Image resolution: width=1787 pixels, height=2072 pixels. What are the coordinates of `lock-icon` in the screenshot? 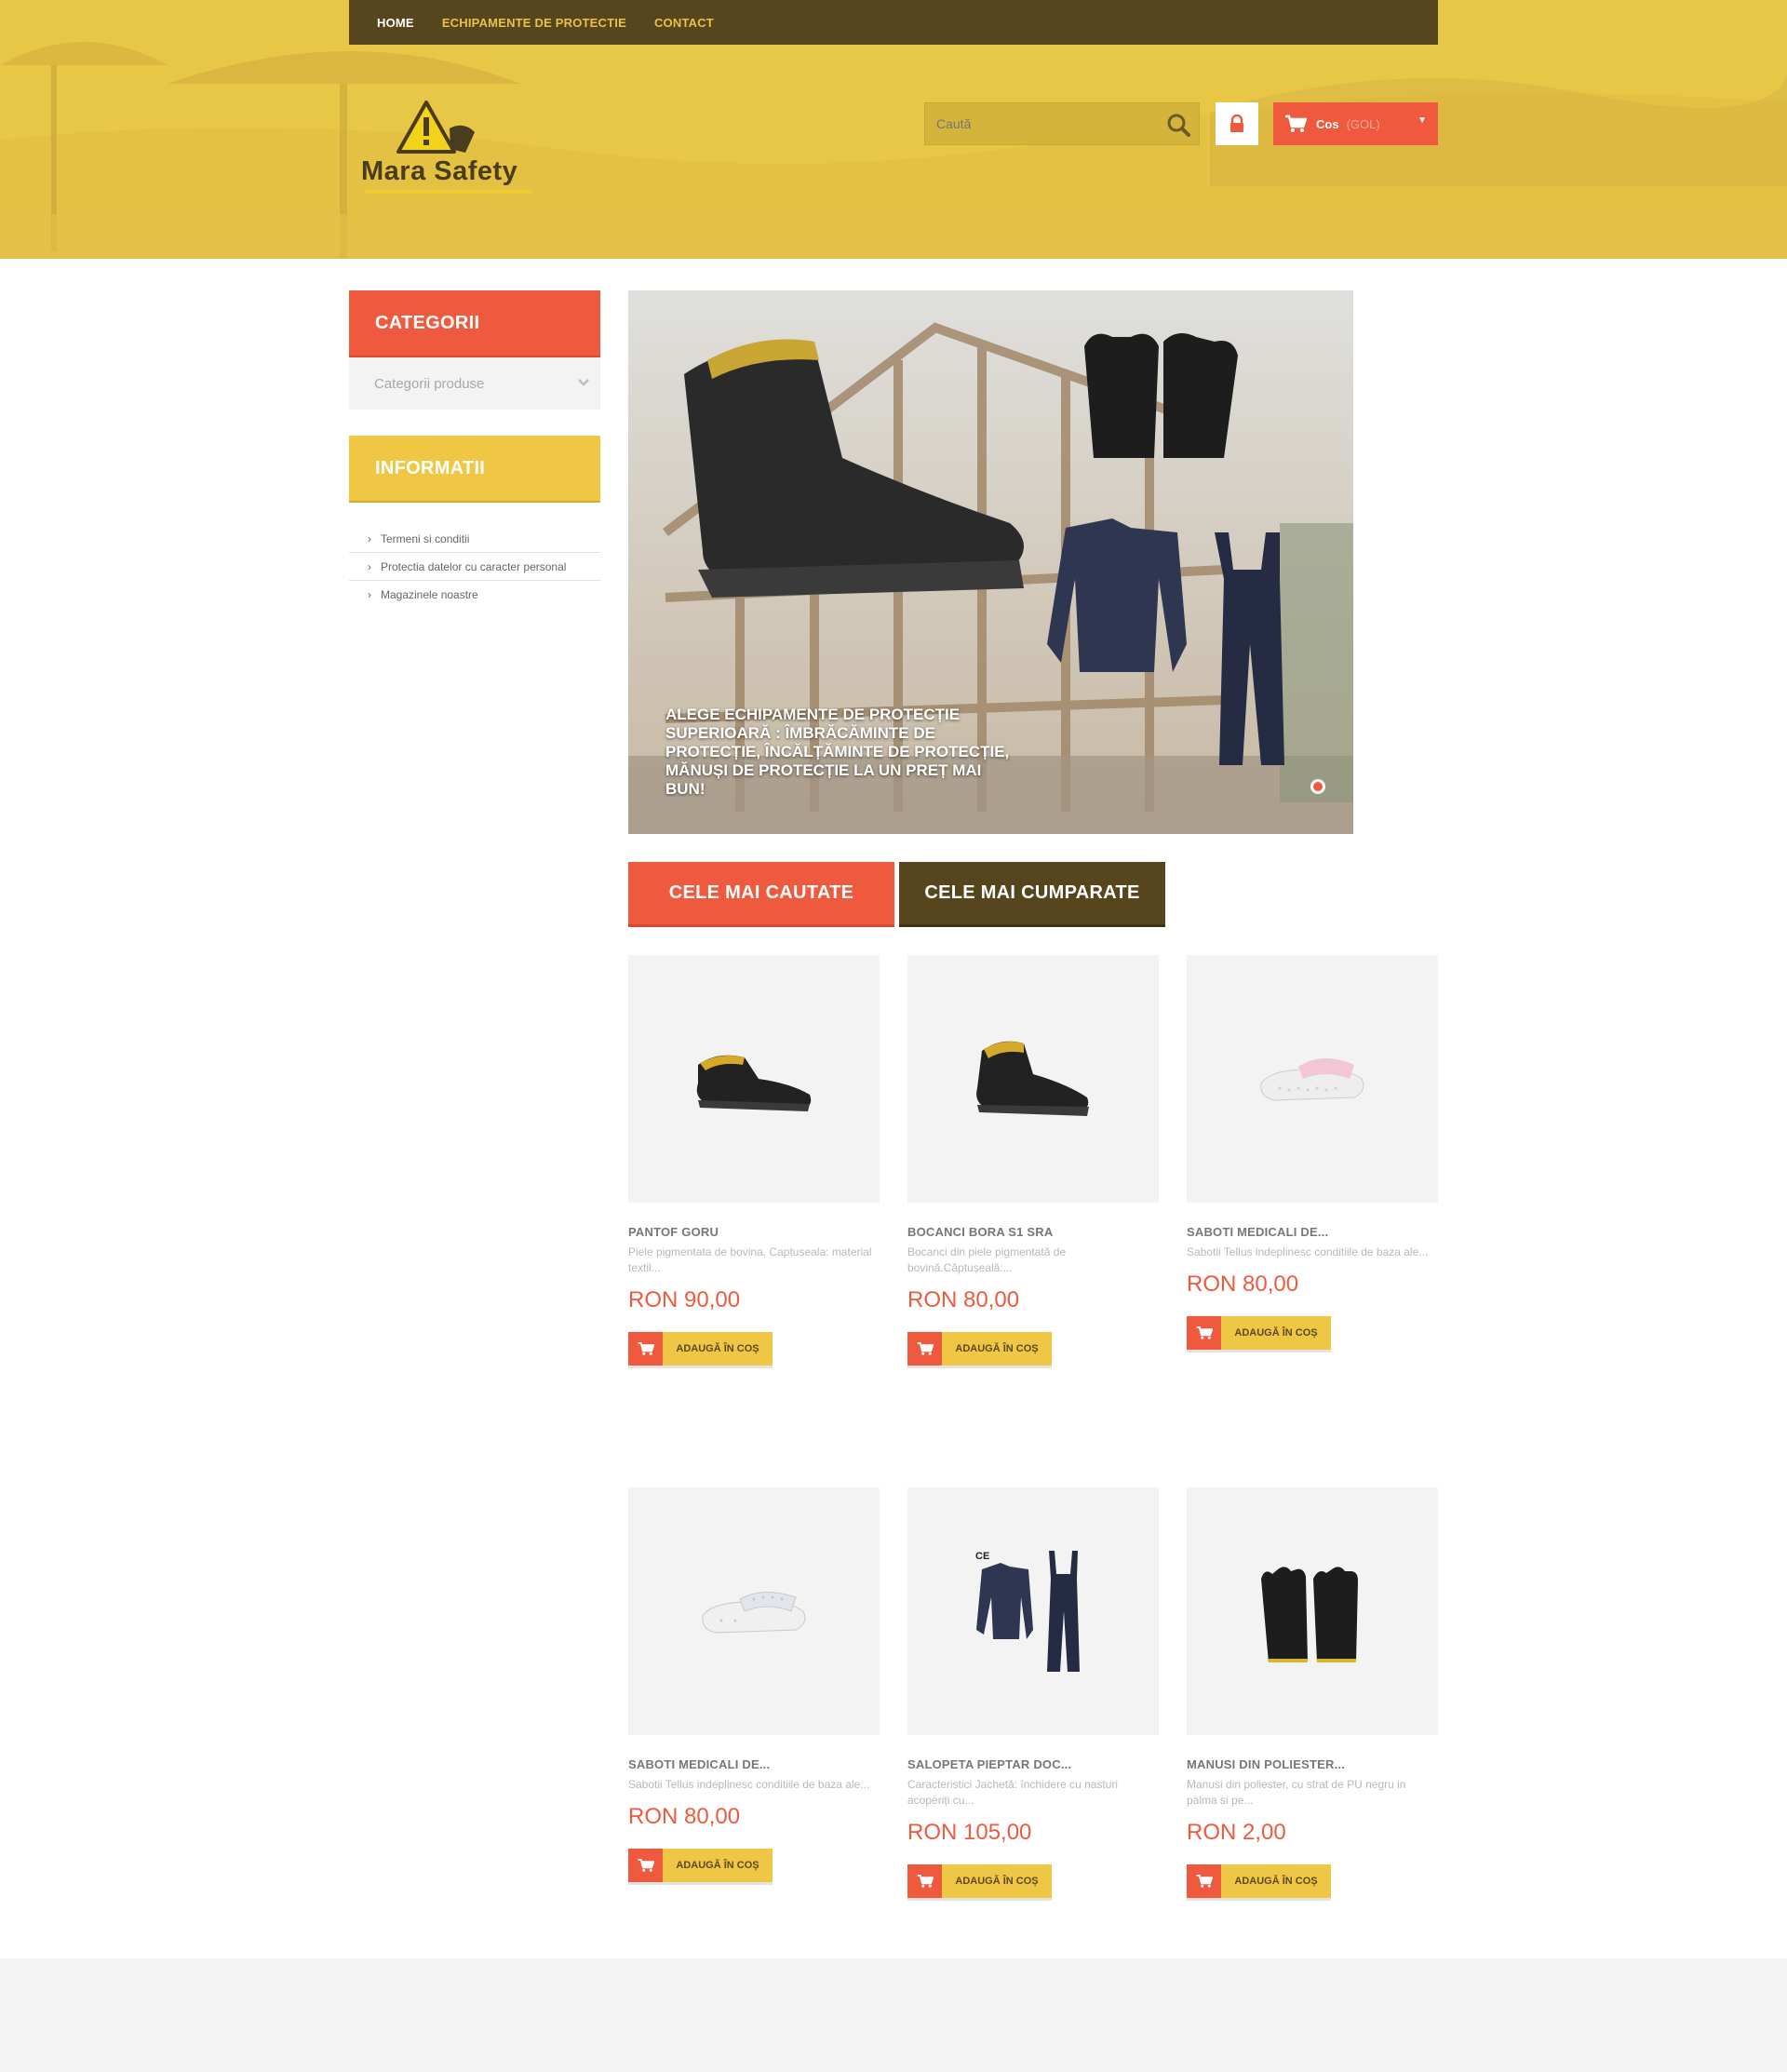 It's located at (1236, 123).